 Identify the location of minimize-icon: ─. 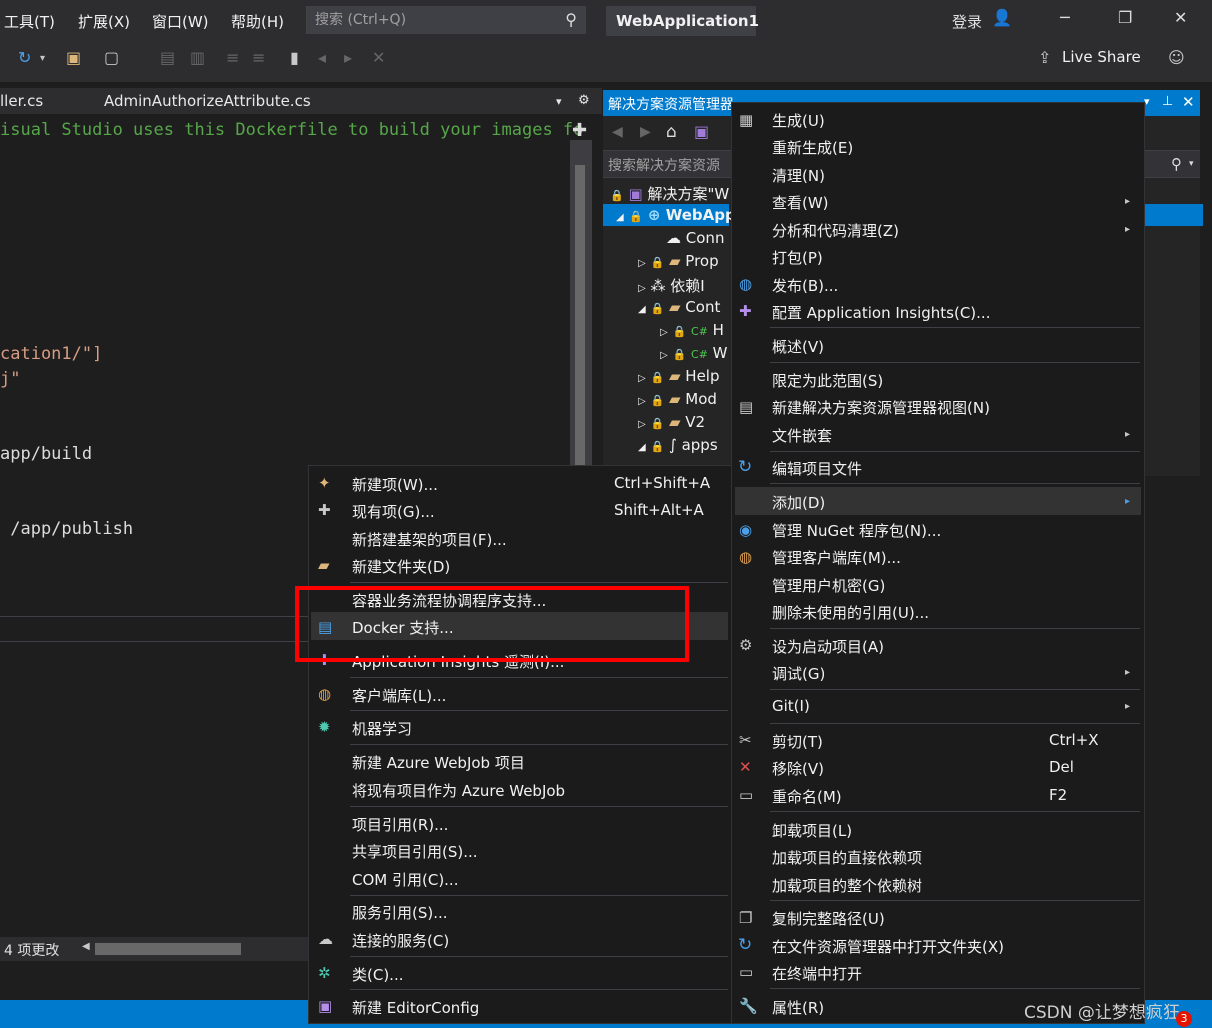
(1065, 17).